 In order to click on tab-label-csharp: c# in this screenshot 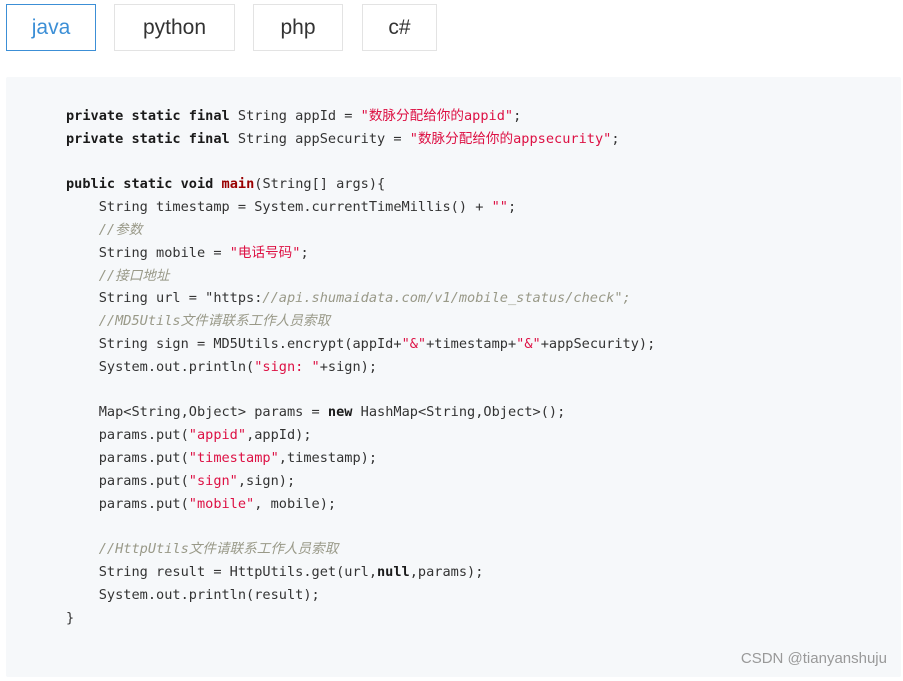, I will do `click(399, 27)`.